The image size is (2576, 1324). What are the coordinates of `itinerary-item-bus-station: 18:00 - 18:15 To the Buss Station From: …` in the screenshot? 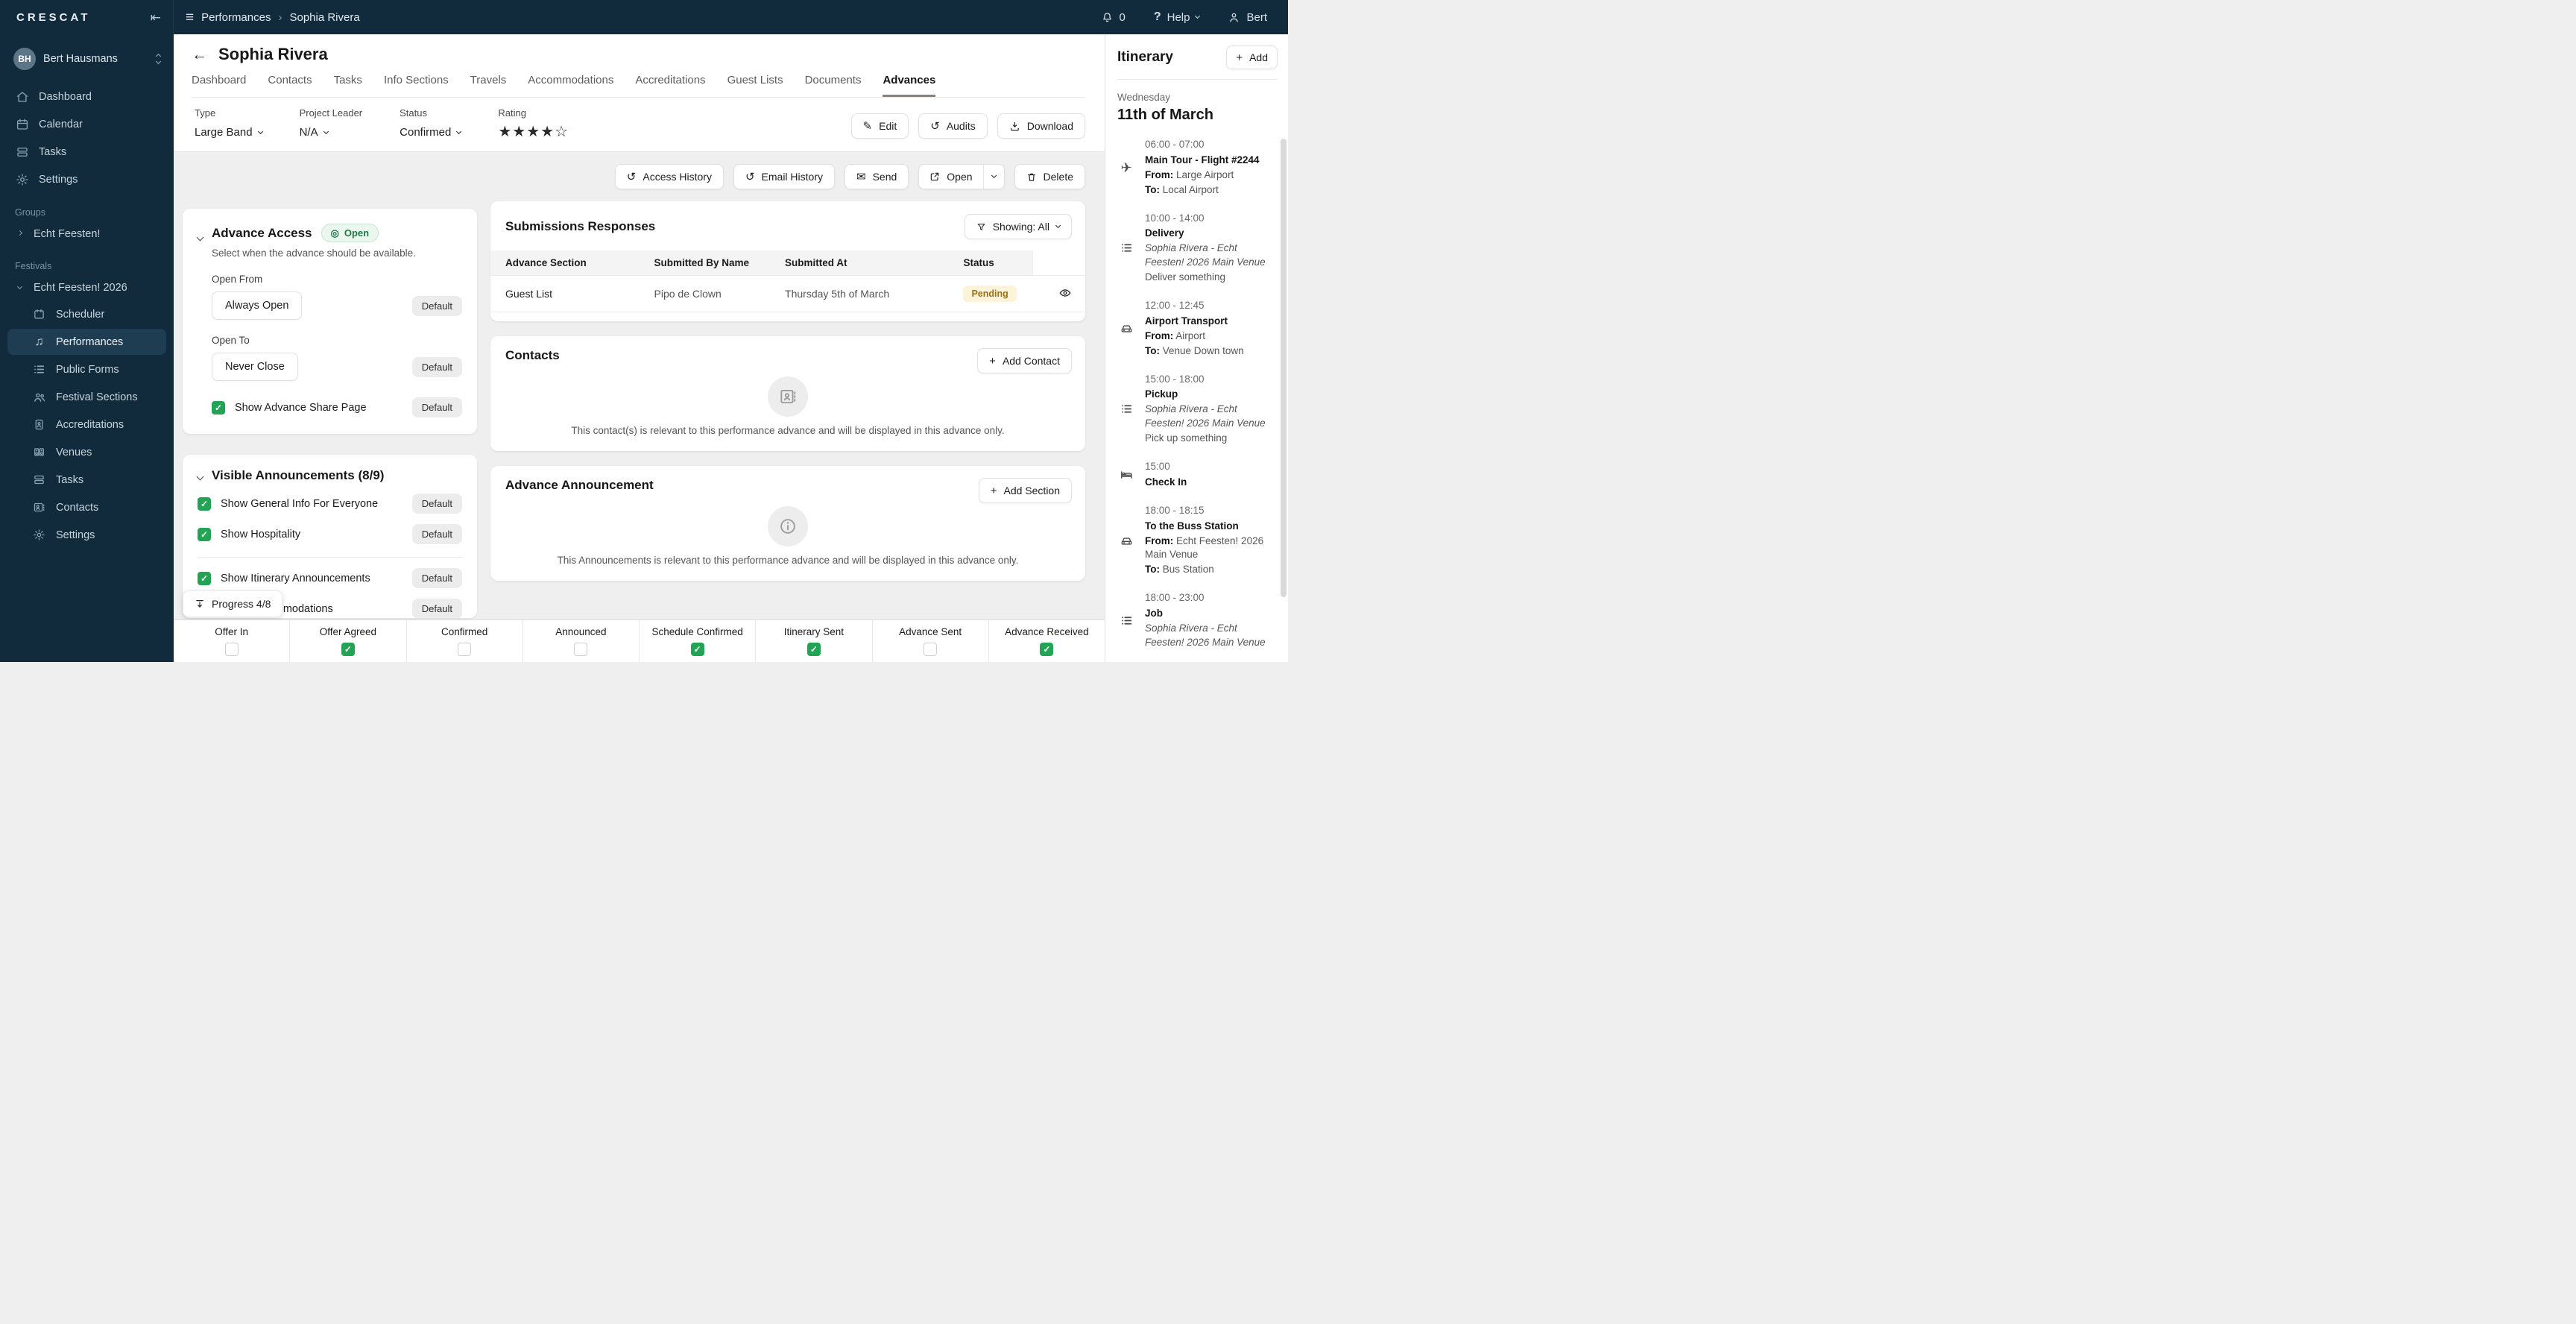 It's located at (1197, 540).